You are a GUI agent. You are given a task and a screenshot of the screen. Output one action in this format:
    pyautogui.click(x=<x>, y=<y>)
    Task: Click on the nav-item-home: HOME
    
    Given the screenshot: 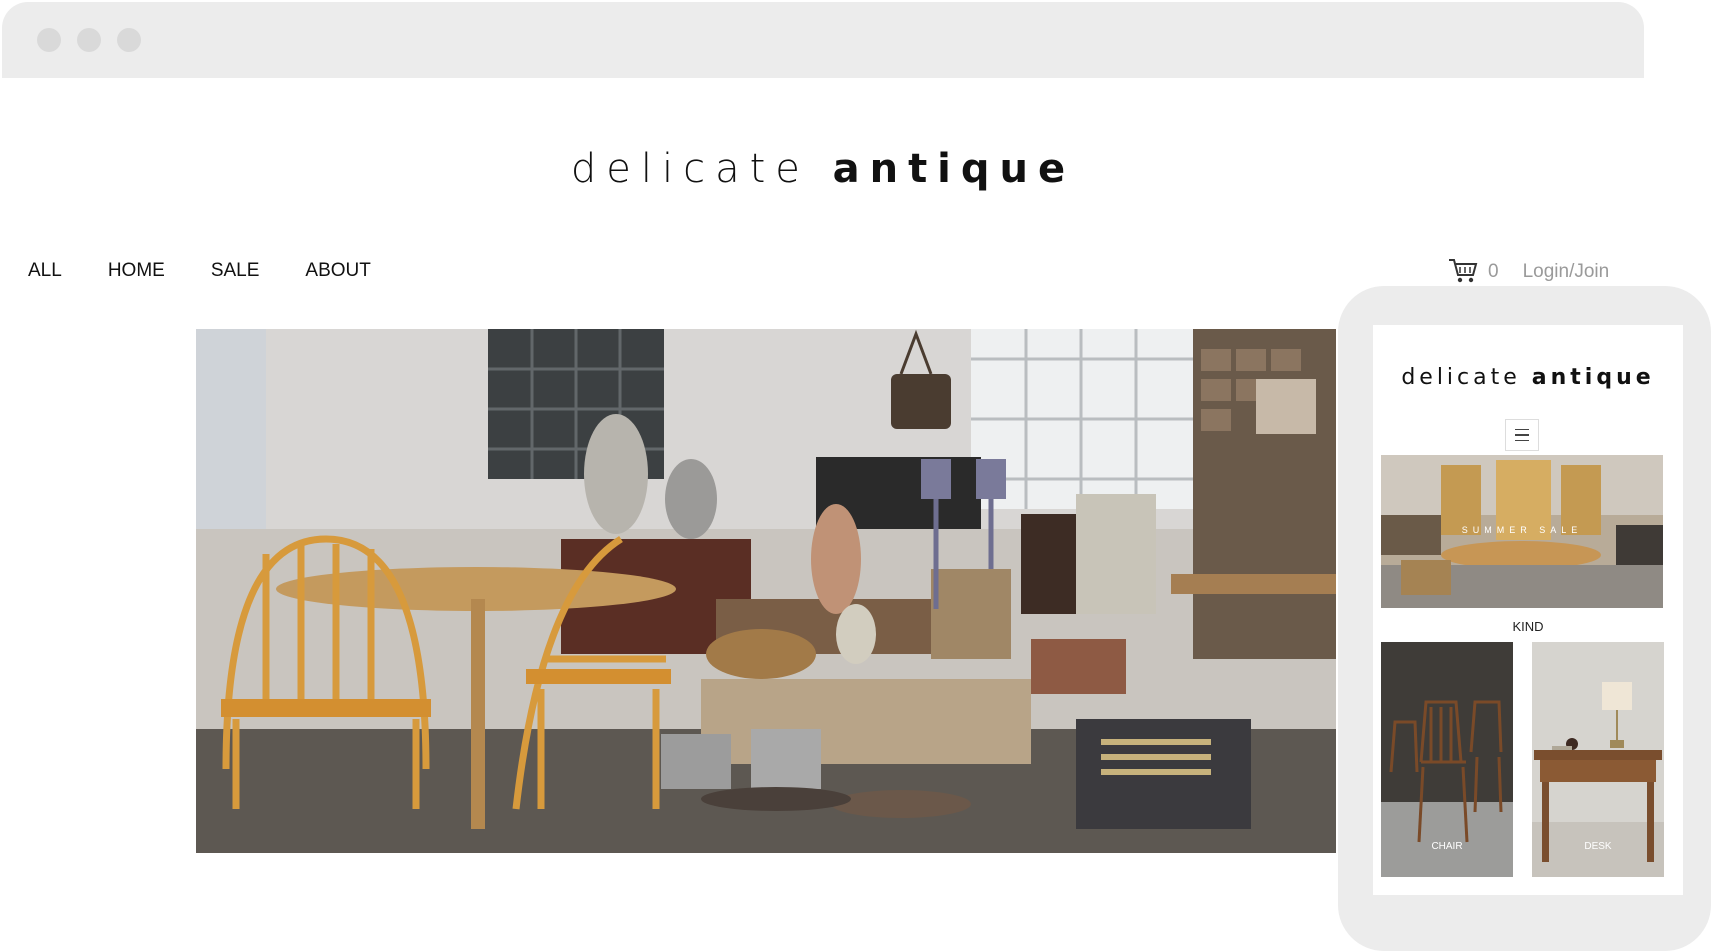 What is the action you would take?
    pyautogui.click(x=136, y=271)
    